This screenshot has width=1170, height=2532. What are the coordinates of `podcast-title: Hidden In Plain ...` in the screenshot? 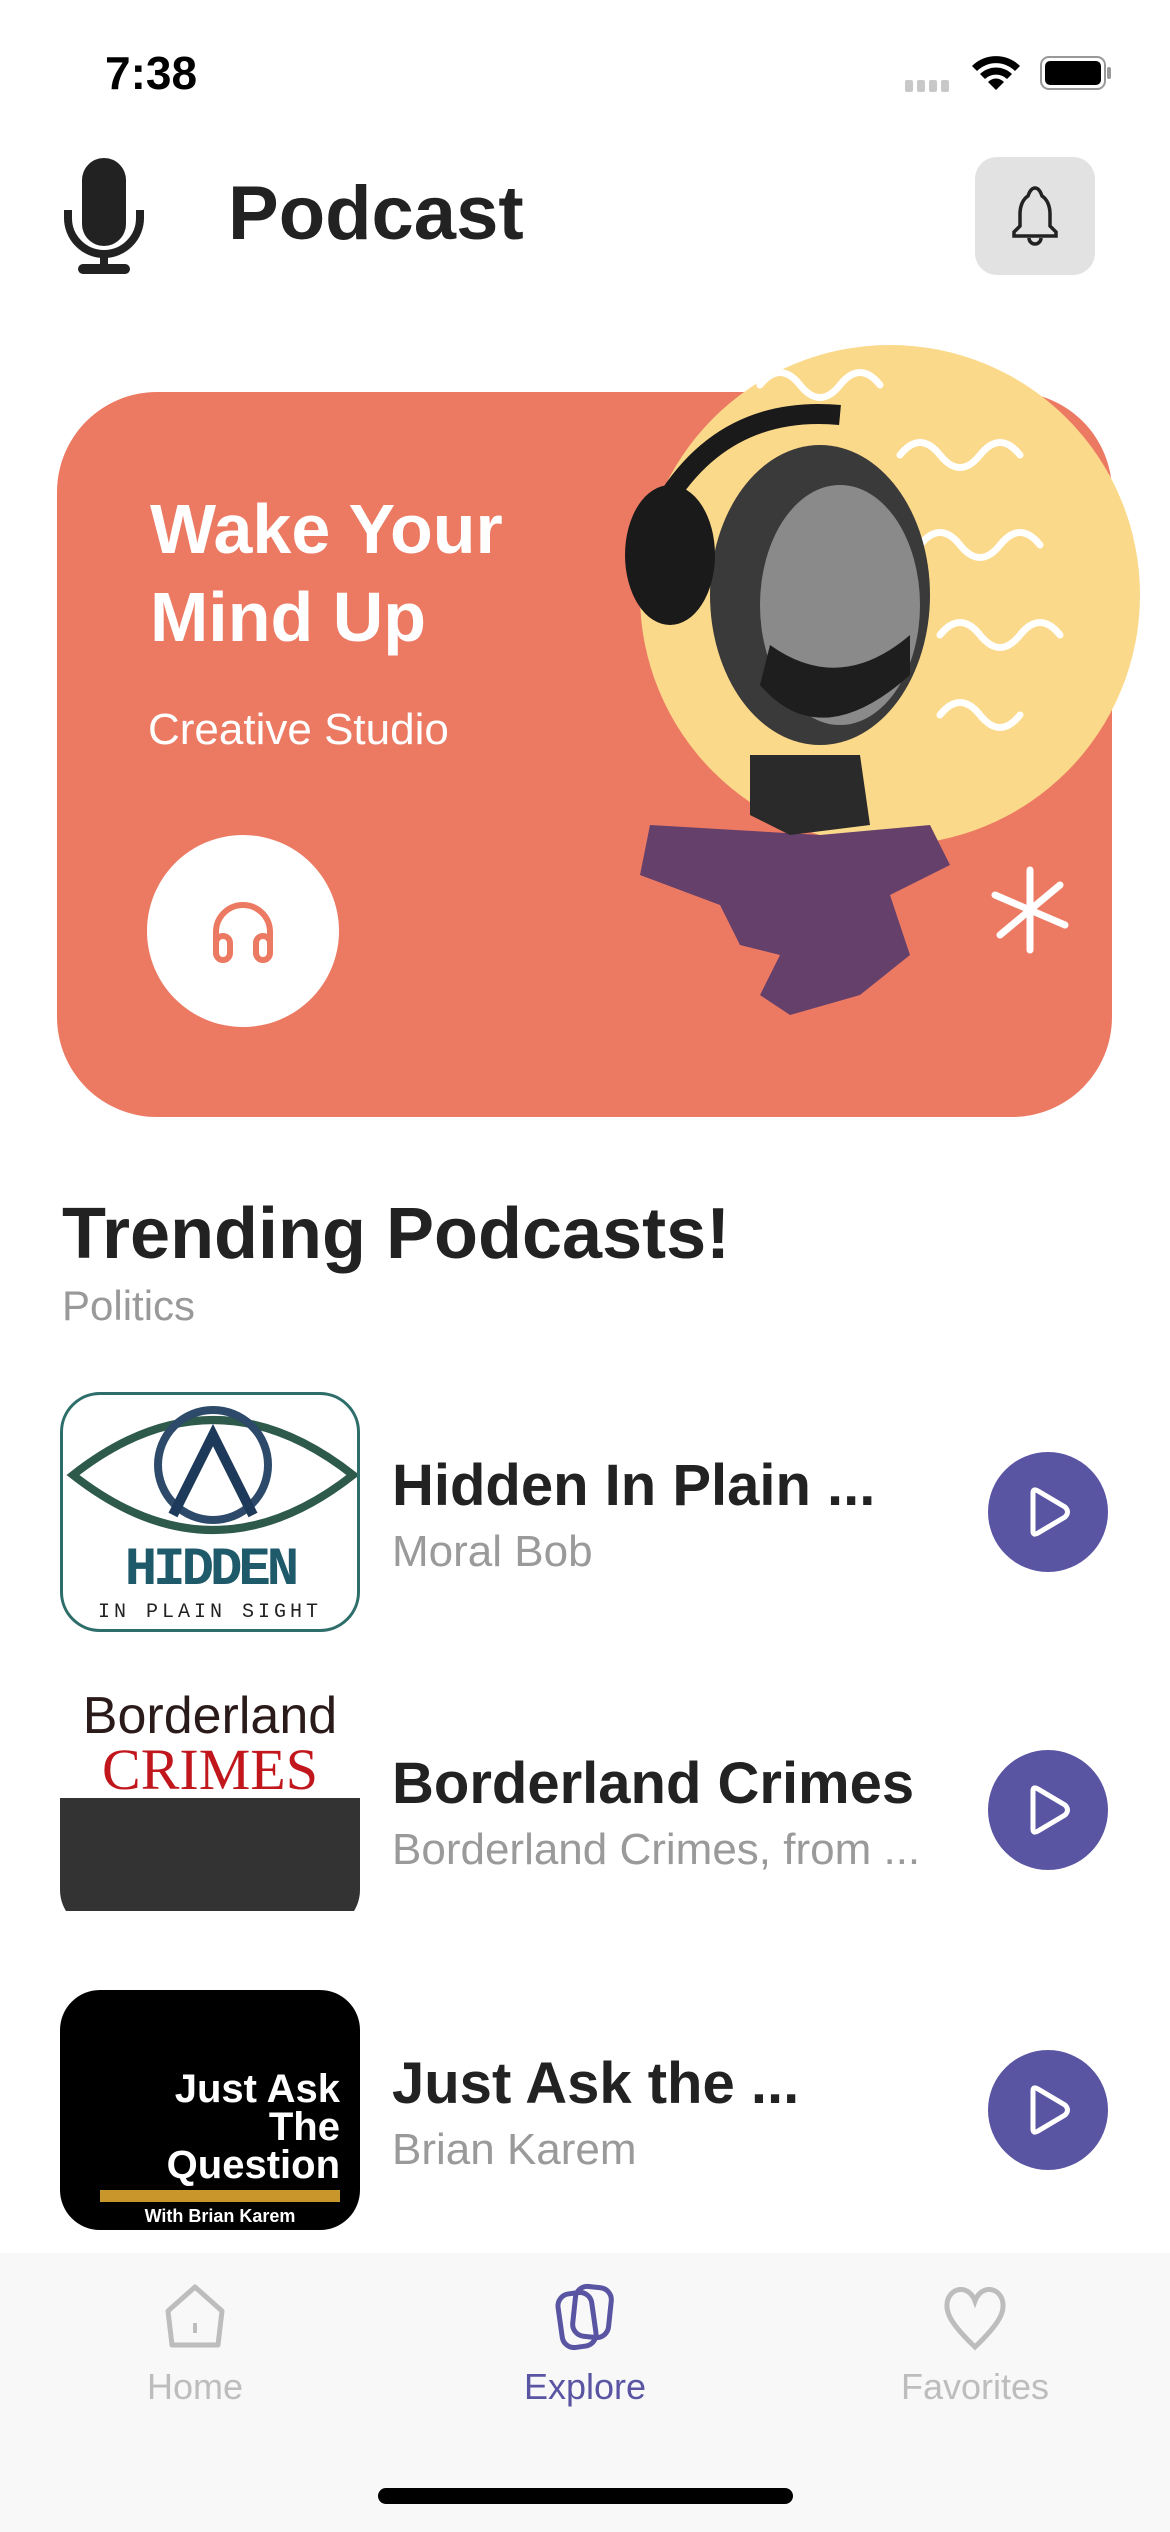 It's located at (634, 1485).